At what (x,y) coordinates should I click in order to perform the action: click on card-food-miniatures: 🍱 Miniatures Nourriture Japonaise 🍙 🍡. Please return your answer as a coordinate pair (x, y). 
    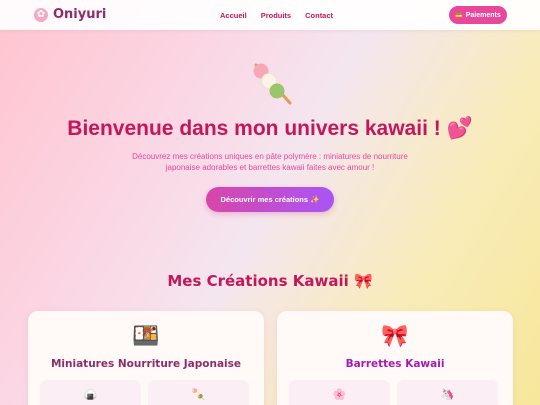
    Looking at the image, I should click on (146, 358).